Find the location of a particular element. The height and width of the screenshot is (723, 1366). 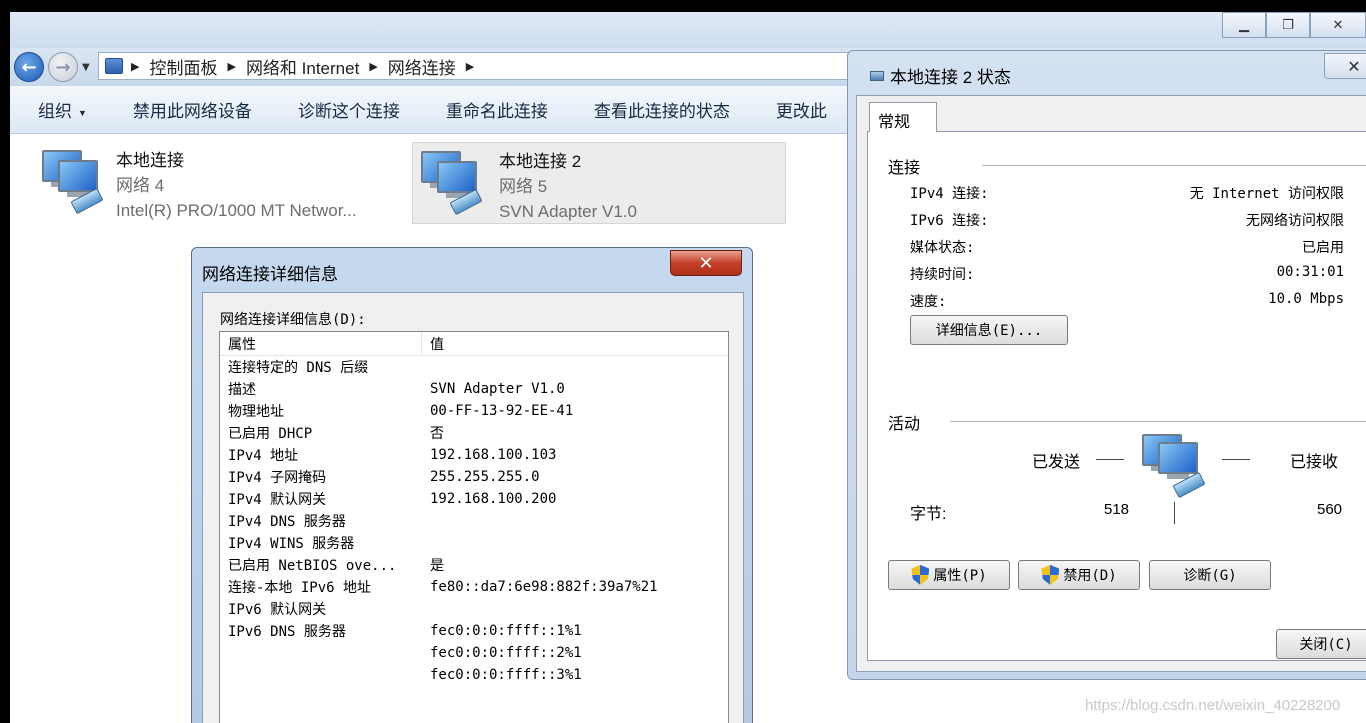

field-speed: 速度: 10.0 Mbps is located at coordinates (1127, 301).